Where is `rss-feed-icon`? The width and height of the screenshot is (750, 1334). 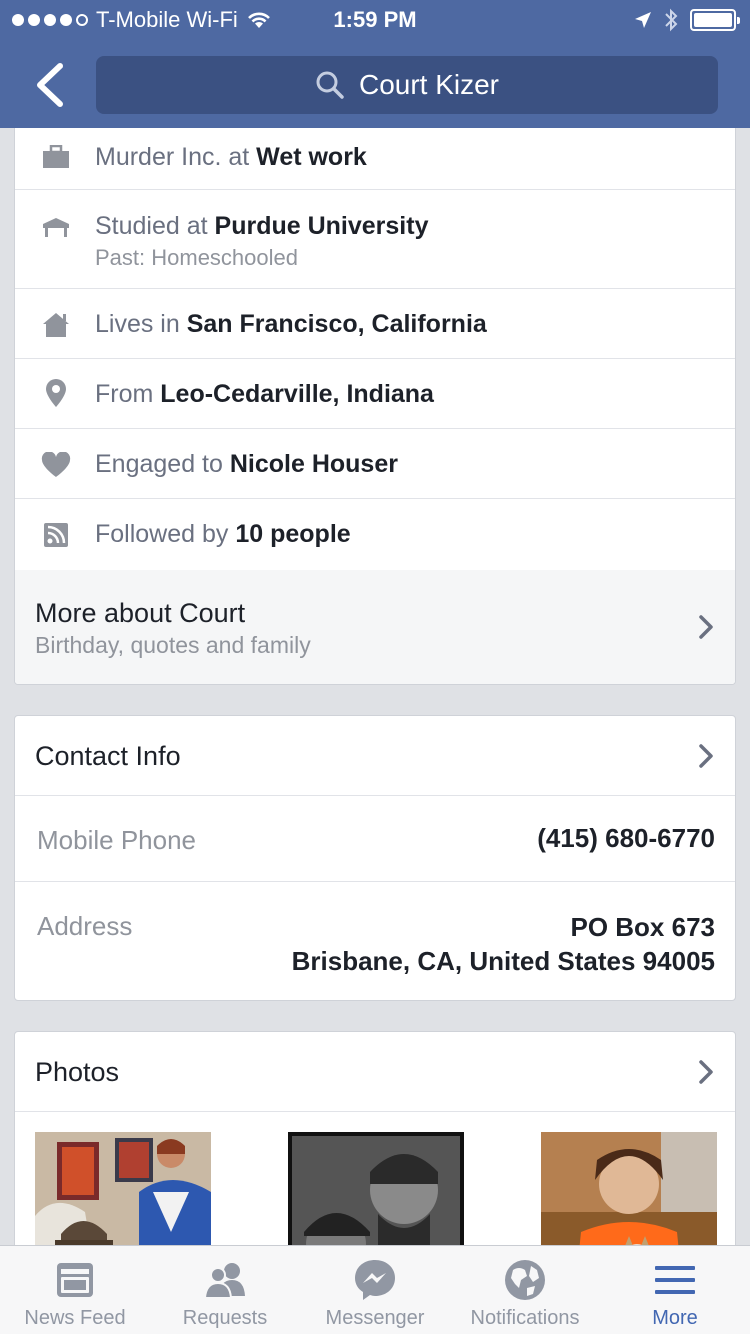 rss-feed-icon is located at coordinates (56, 535).